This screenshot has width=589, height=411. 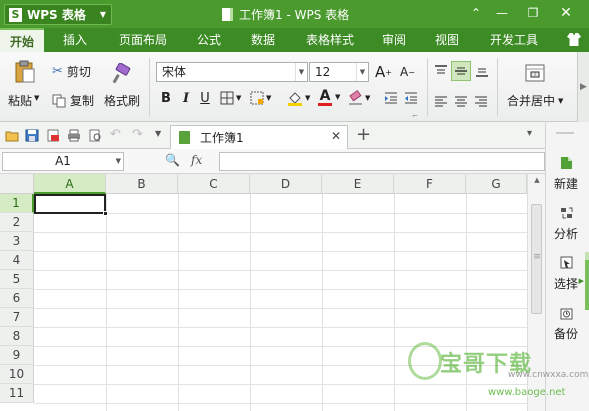 What do you see at coordinates (70, 184) in the screenshot?
I see `column-header-a: A` at bounding box center [70, 184].